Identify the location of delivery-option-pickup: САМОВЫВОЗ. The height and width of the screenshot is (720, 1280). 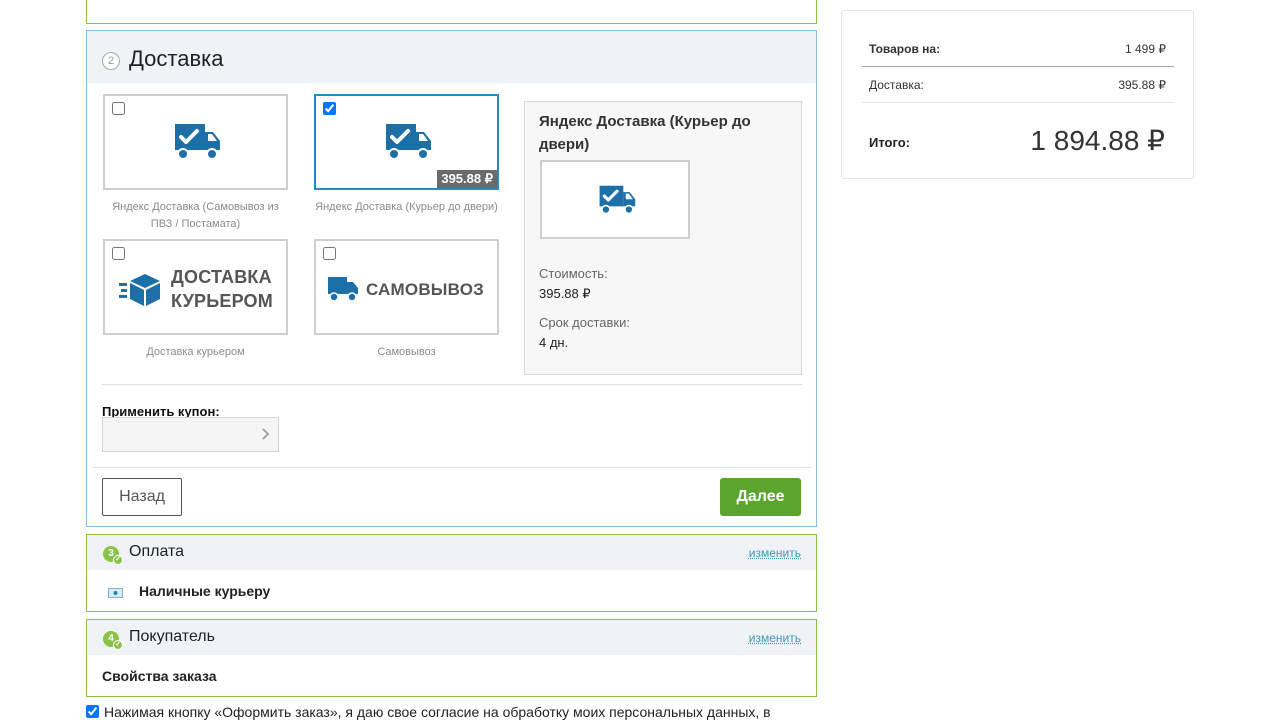
(406, 287).